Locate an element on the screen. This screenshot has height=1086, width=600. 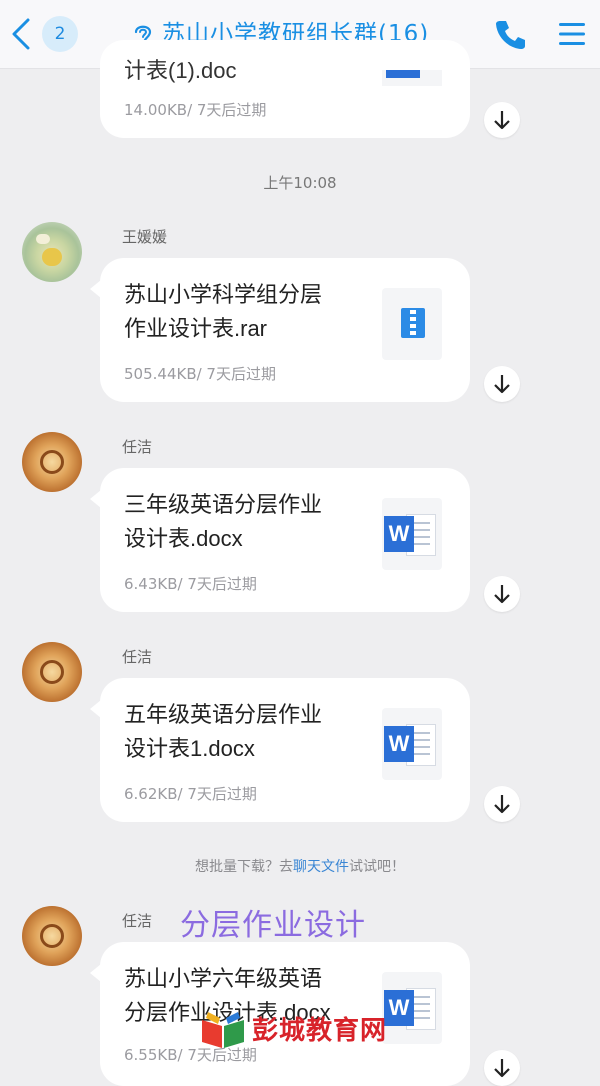
file-meta: 6.43KB/ 7天后过期 is located at coordinates (190, 584).